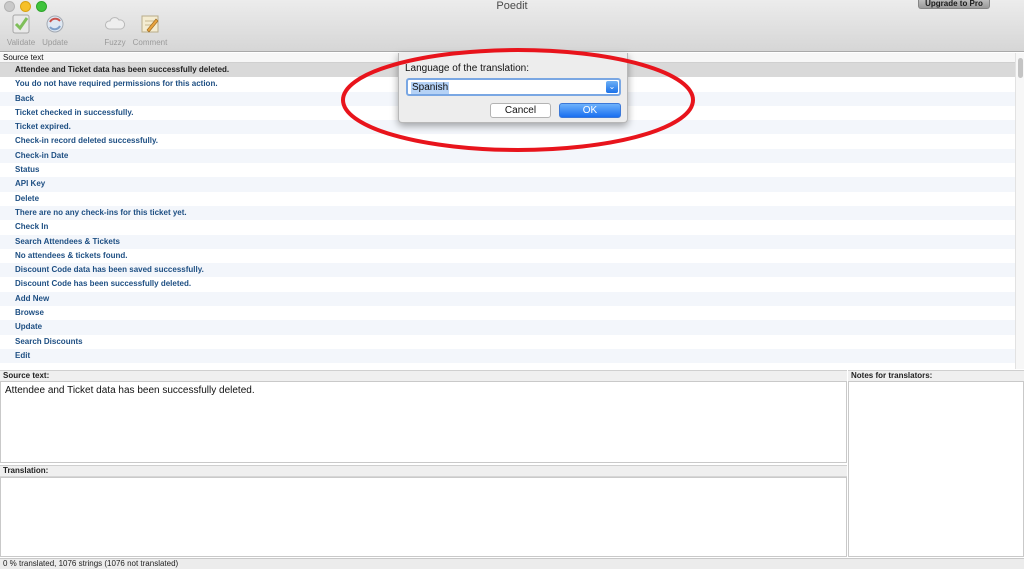 The height and width of the screenshot is (569, 1024). What do you see at coordinates (507, 342) in the screenshot?
I see `list-item: Search Discounts` at bounding box center [507, 342].